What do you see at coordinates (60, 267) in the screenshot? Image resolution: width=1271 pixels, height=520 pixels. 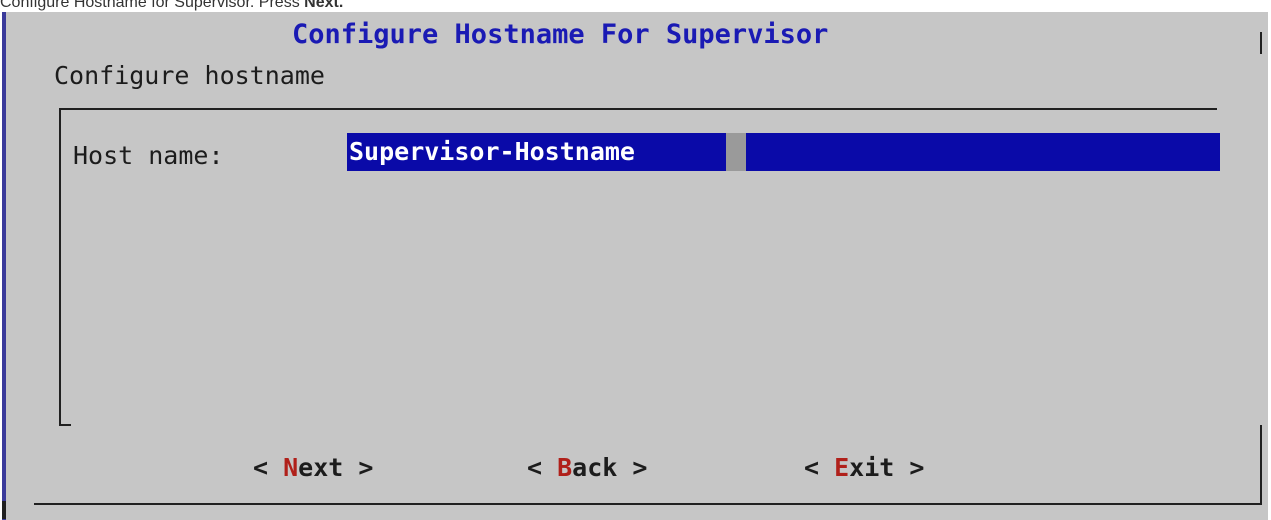 I see `form-box-left-edge` at bounding box center [60, 267].